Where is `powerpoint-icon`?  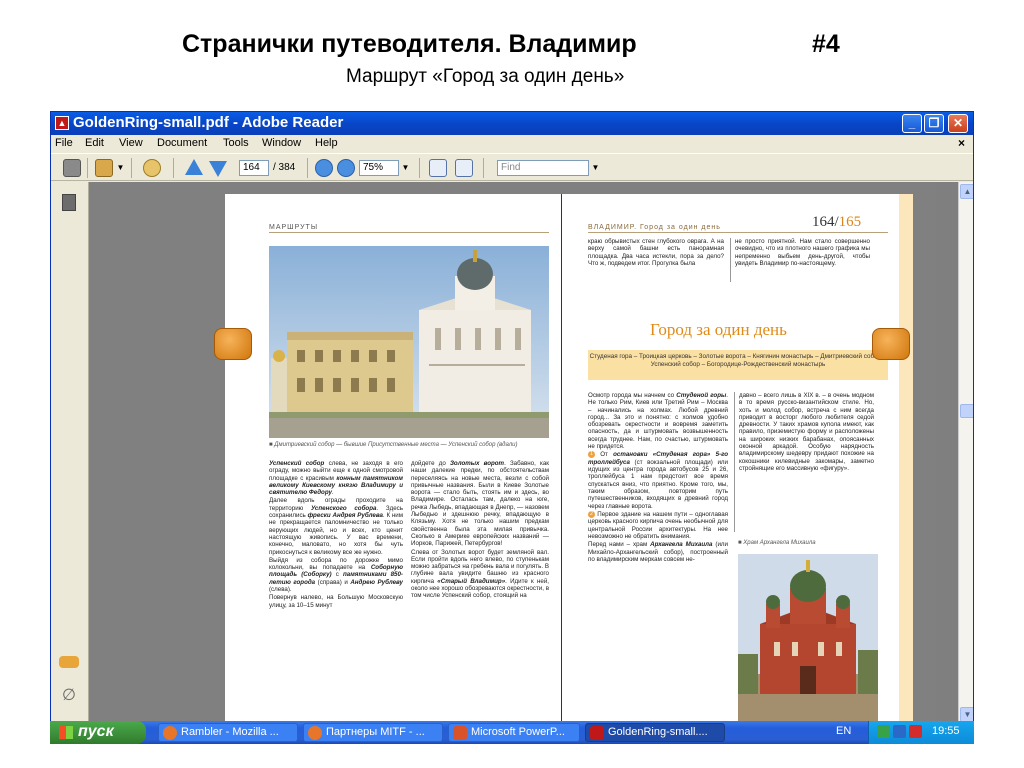
powerpoint-icon is located at coordinates (460, 733).